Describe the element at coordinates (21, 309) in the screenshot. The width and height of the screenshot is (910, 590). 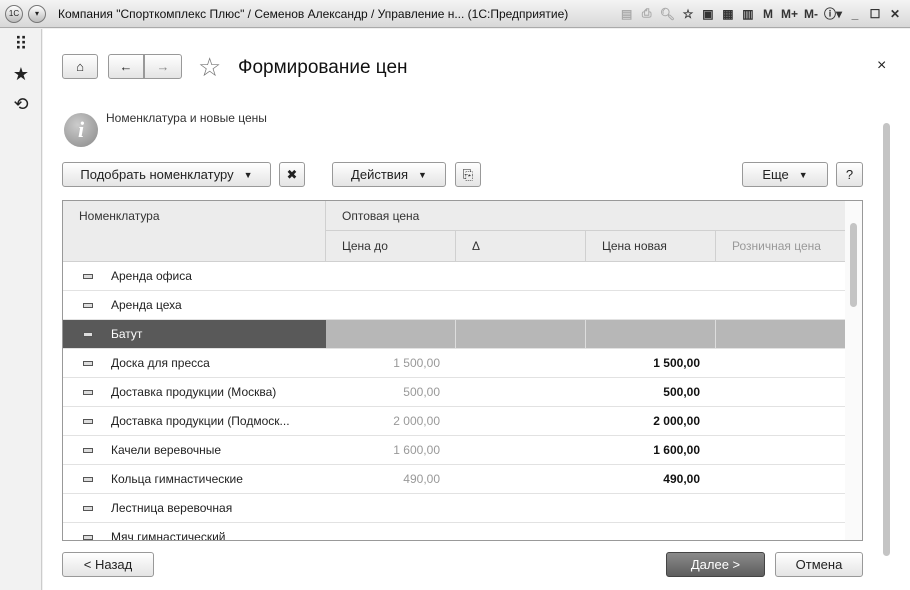
I see `sidebar: ⠿ ★ ⟲` at that location.